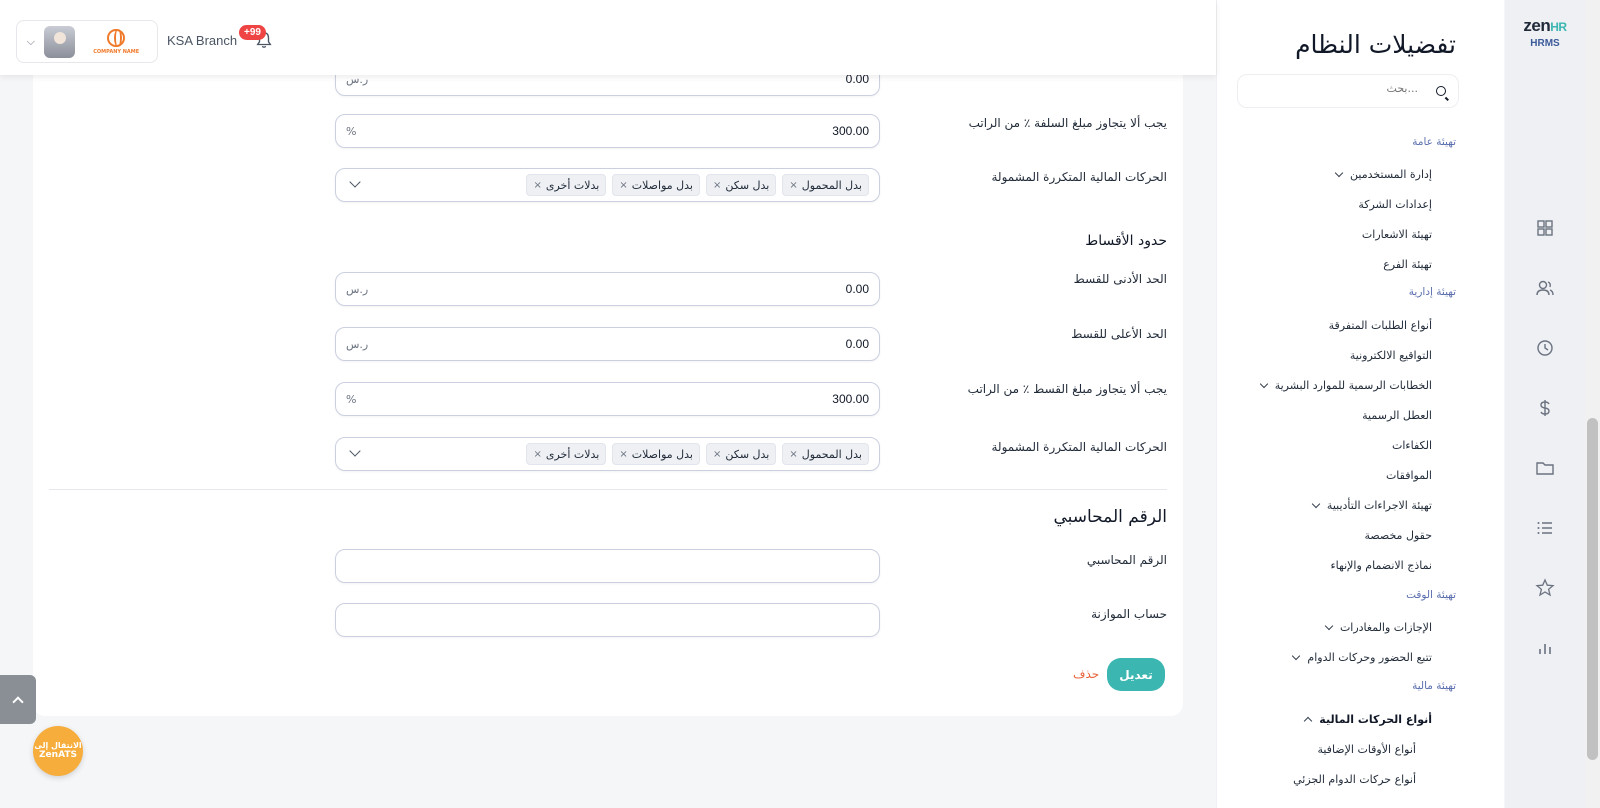 The image size is (1600, 808). Describe the element at coordinates (608, 489) in the screenshot. I see `section-divider` at that location.